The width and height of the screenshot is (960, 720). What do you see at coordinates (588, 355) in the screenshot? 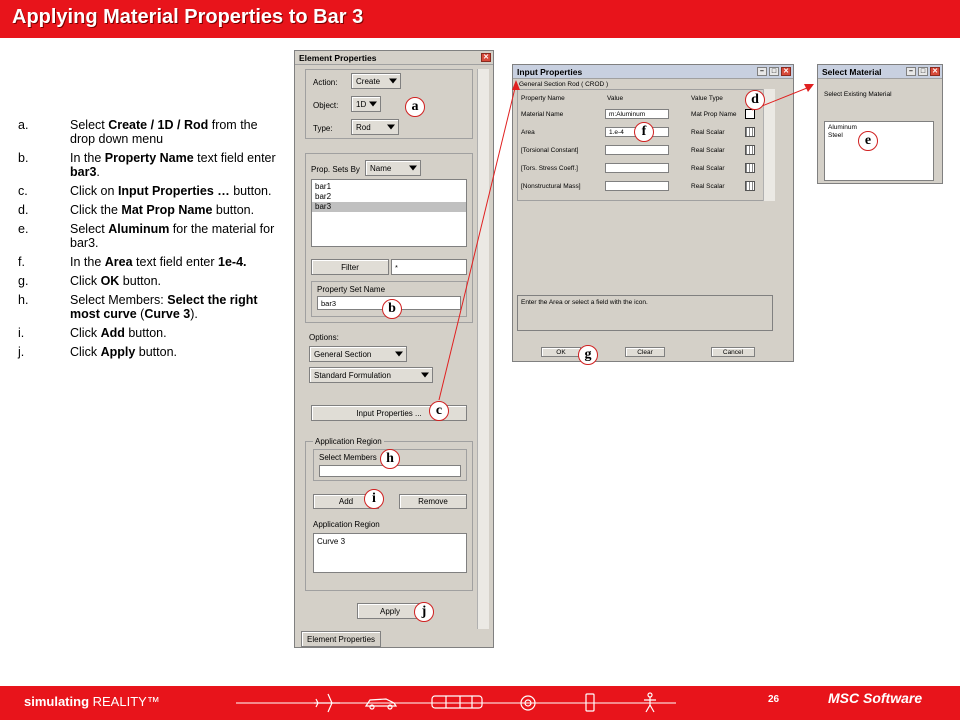
I see `callout-g: g` at bounding box center [588, 355].